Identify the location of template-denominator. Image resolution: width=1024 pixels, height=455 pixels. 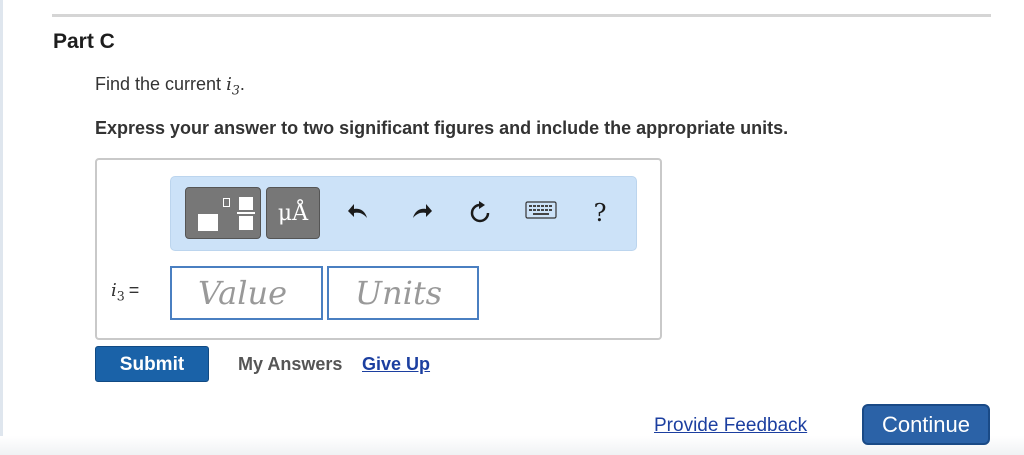
(246, 223).